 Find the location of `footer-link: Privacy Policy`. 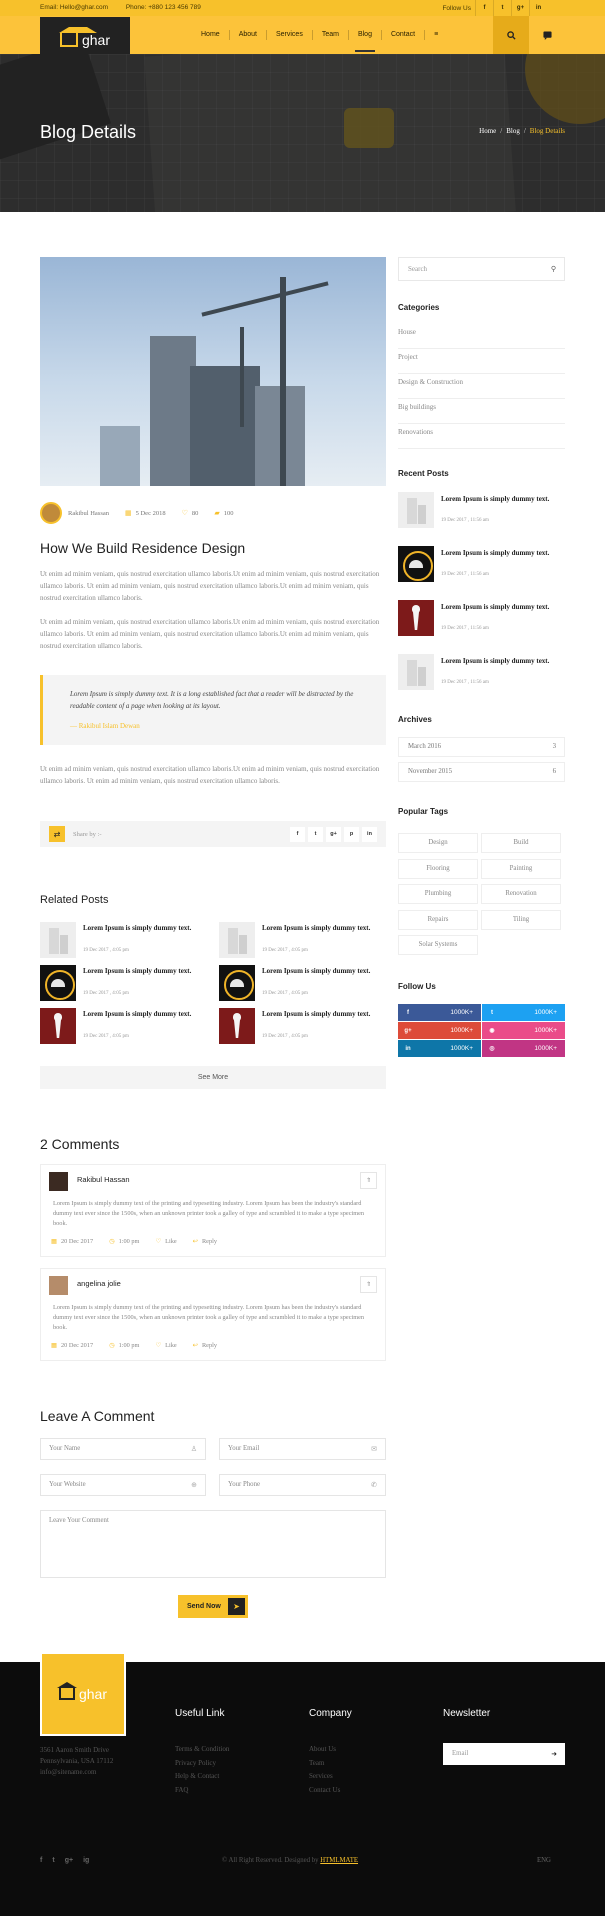

footer-link: Privacy Policy is located at coordinates (202, 1764).